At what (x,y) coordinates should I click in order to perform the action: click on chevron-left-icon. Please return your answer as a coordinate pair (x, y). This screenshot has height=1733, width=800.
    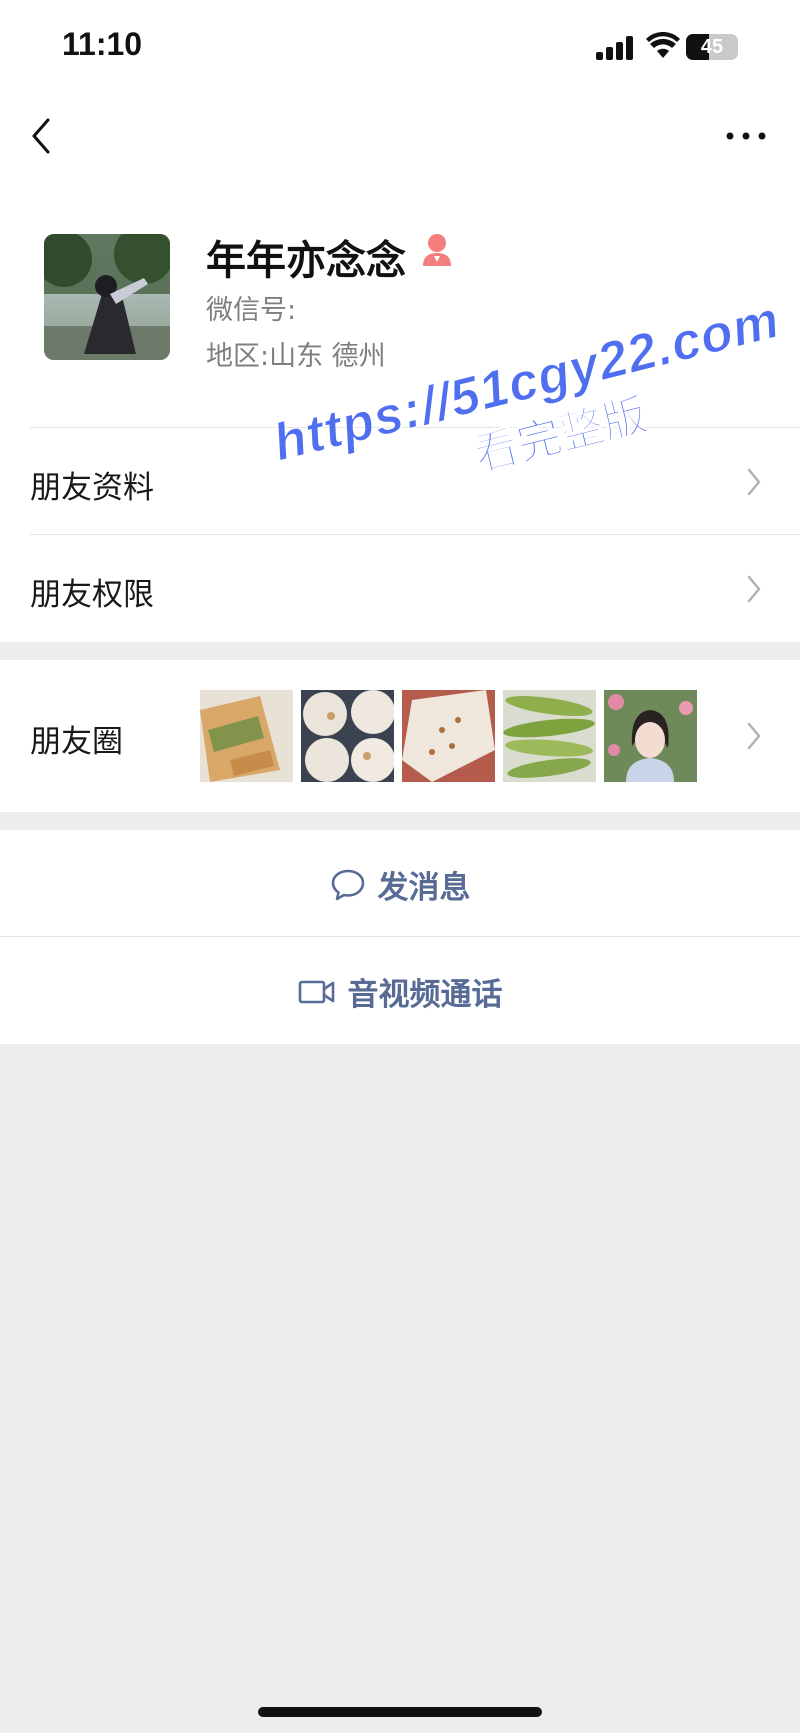
    Looking at the image, I should click on (44, 136).